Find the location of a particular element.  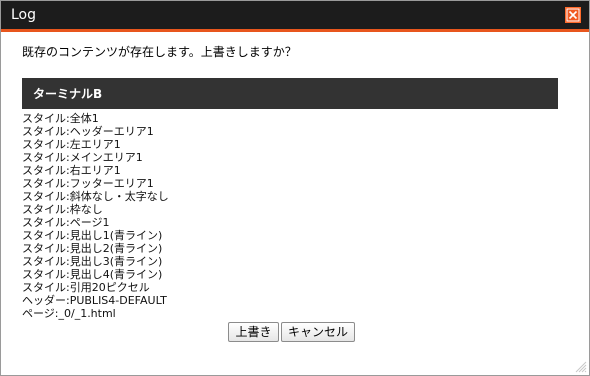

section-header: ターミナルB is located at coordinates (290, 93).